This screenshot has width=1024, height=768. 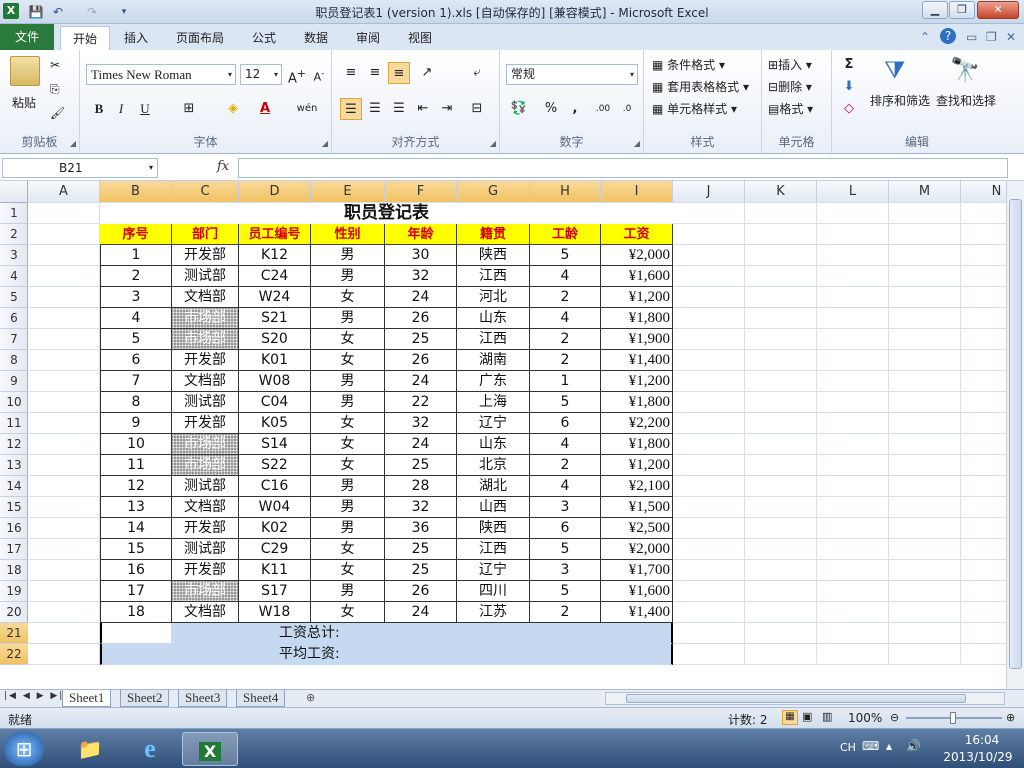 What do you see at coordinates (565, 192) in the screenshot?
I see `column-header-h: H` at bounding box center [565, 192].